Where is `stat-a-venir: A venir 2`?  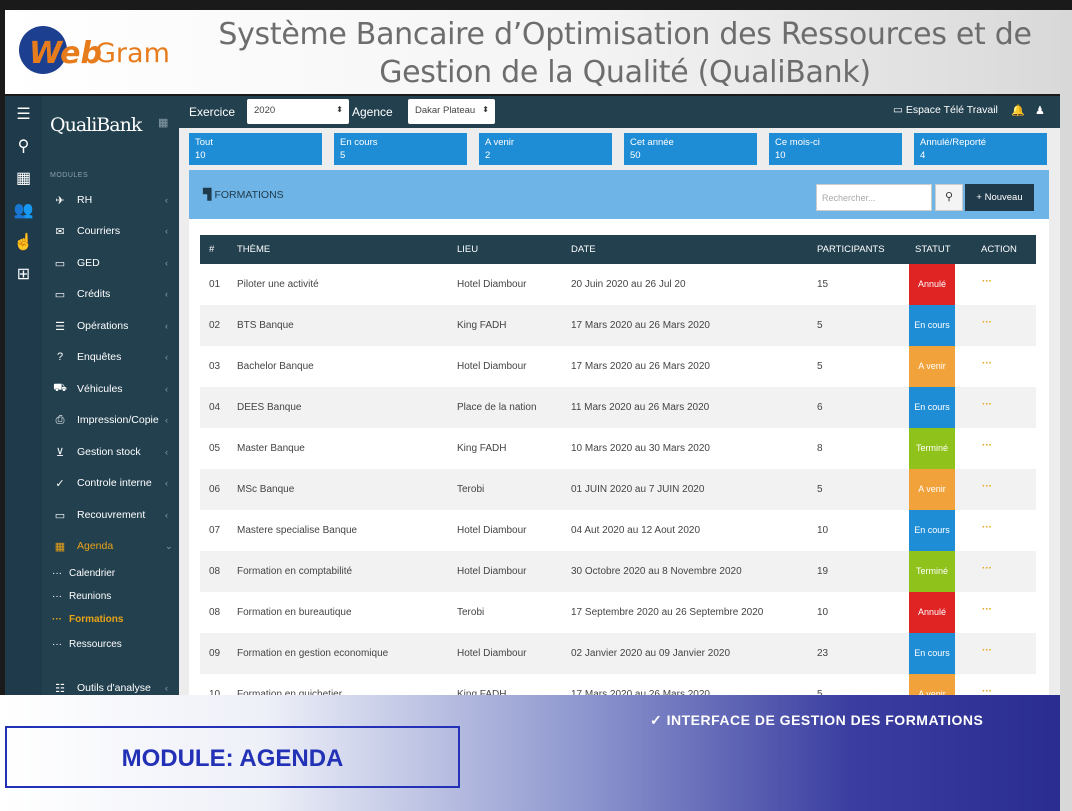
stat-a-venir: A venir 2 is located at coordinates (545, 149).